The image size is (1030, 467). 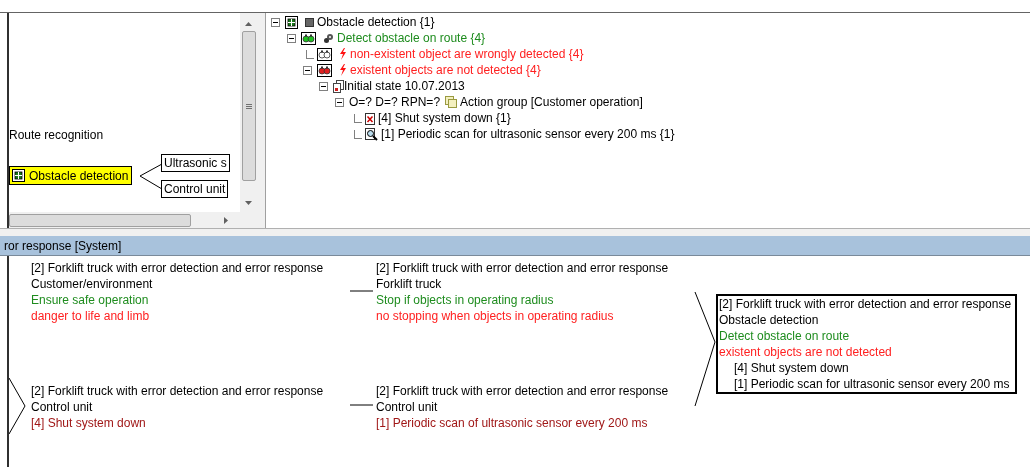 I want to click on node-text: existent objects are not detected, so click(x=806, y=352).